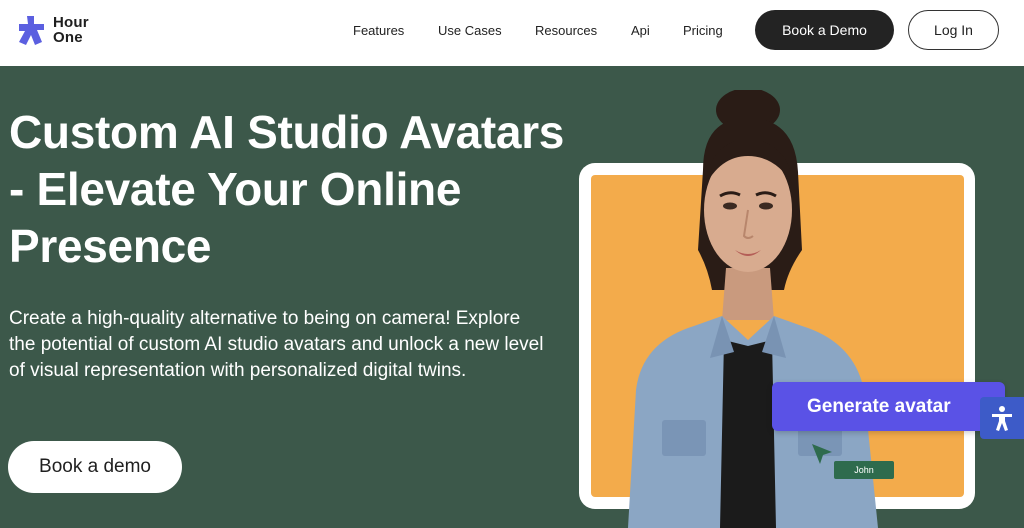 Image resolution: width=1024 pixels, height=528 pixels. What do you see at coordinates (703, 31) in the screenshot?
I see `nav-pricing: Pricing` at bounding box center [703, 31].